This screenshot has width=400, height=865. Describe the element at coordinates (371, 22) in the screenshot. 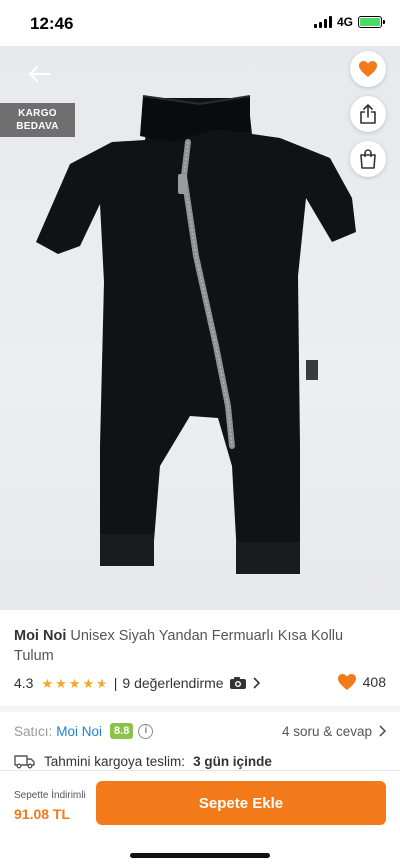

I see `battery-icon` at that location.